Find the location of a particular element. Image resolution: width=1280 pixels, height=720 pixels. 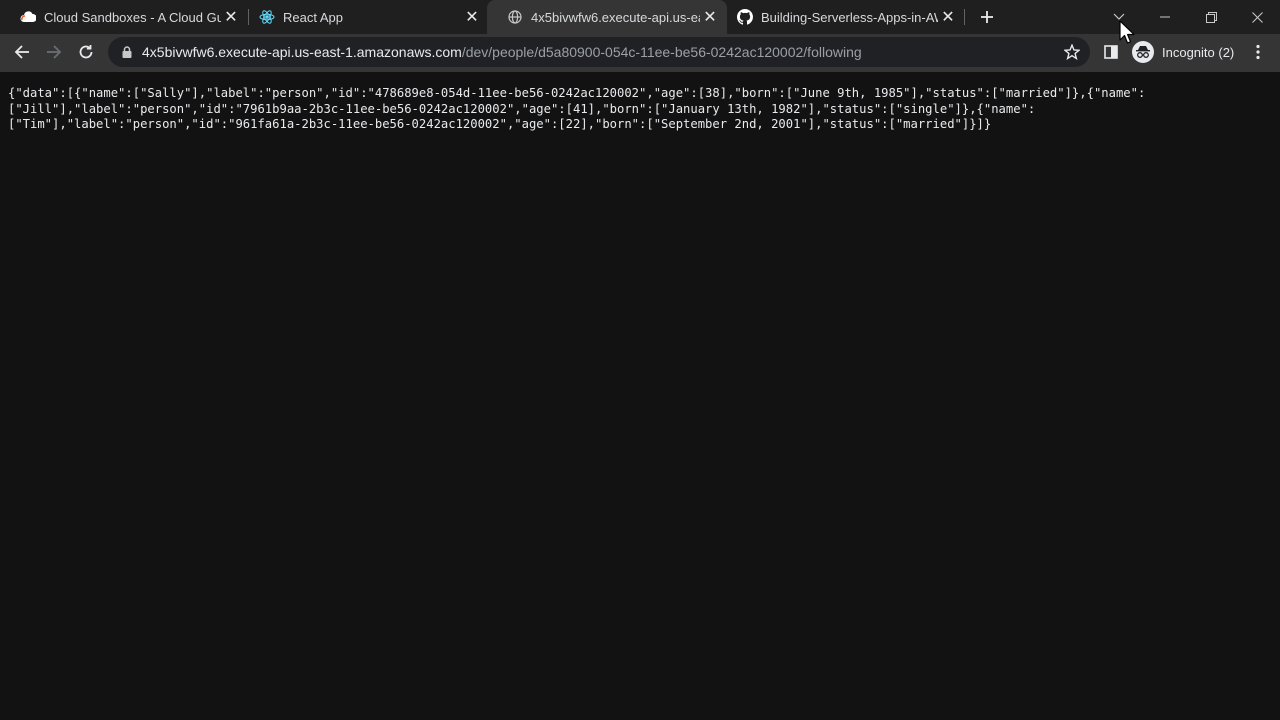

new-tab-button is located at coordinates (987, 17).